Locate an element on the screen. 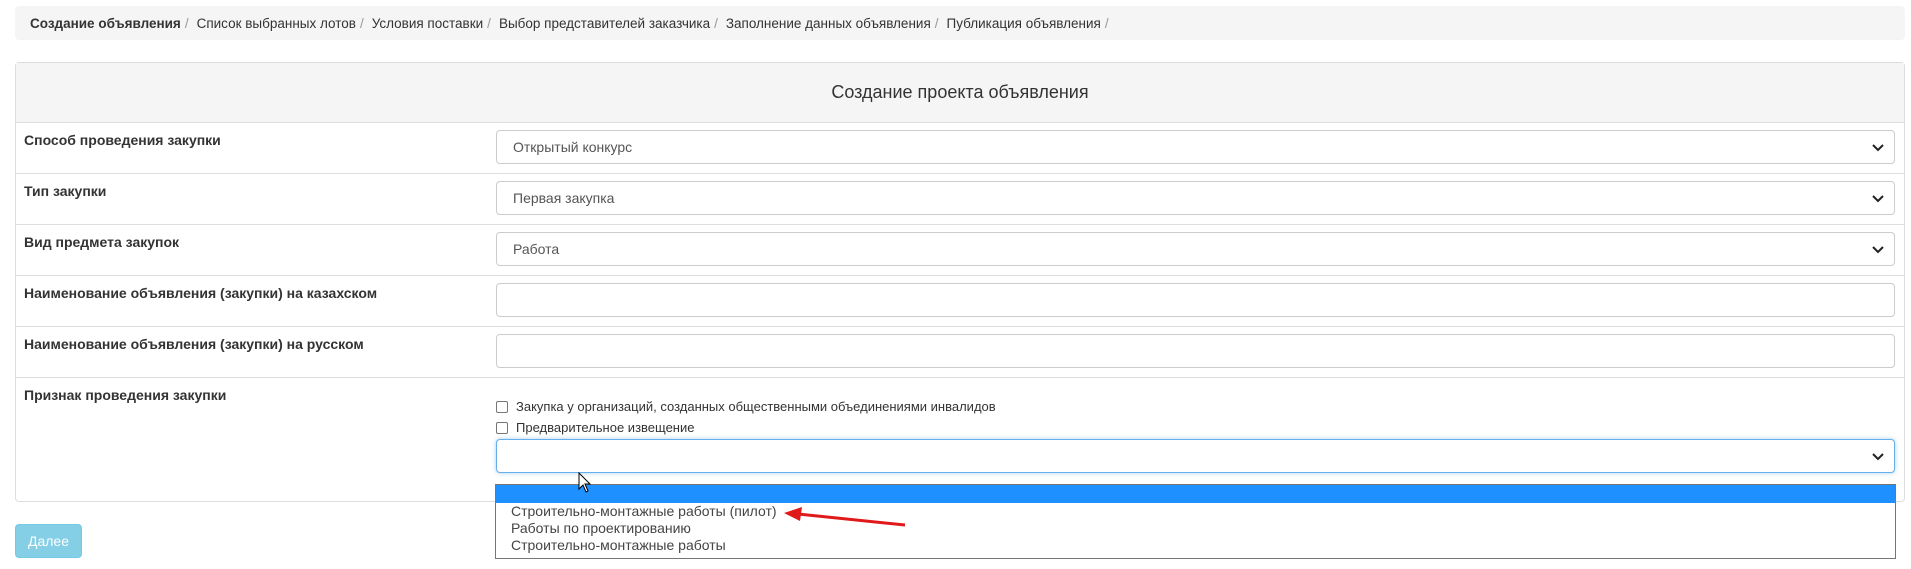  field-label-method: Способ проведения закупки is located at coordinates (122, 140).